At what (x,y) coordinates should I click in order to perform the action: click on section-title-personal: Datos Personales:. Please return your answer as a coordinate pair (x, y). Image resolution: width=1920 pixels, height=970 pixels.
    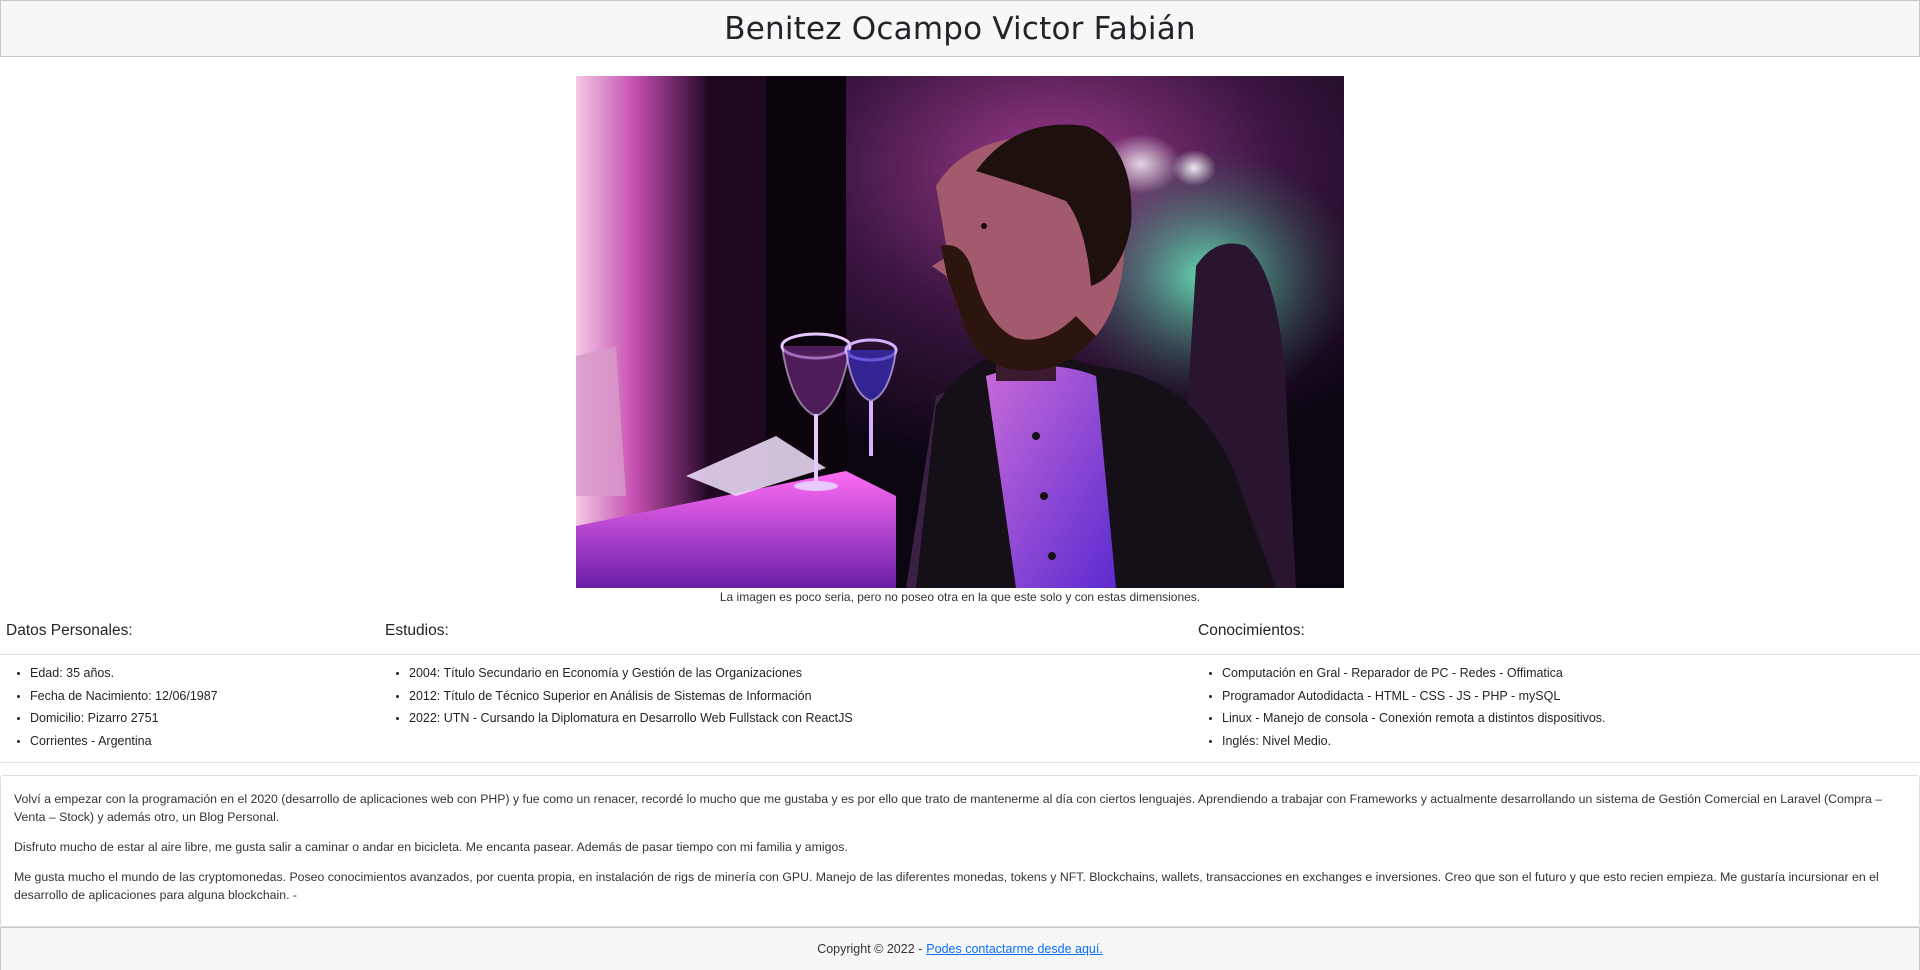
    Looking at the image, I should click on (69, 630).